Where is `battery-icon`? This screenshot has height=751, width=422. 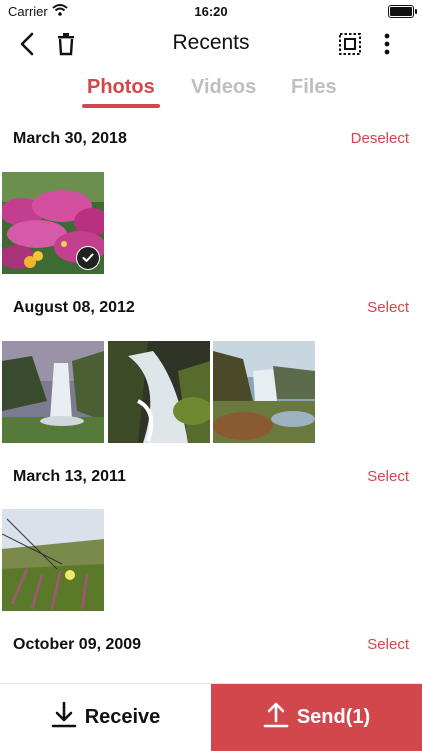
battery-icon is located at coordinates (402, 11).